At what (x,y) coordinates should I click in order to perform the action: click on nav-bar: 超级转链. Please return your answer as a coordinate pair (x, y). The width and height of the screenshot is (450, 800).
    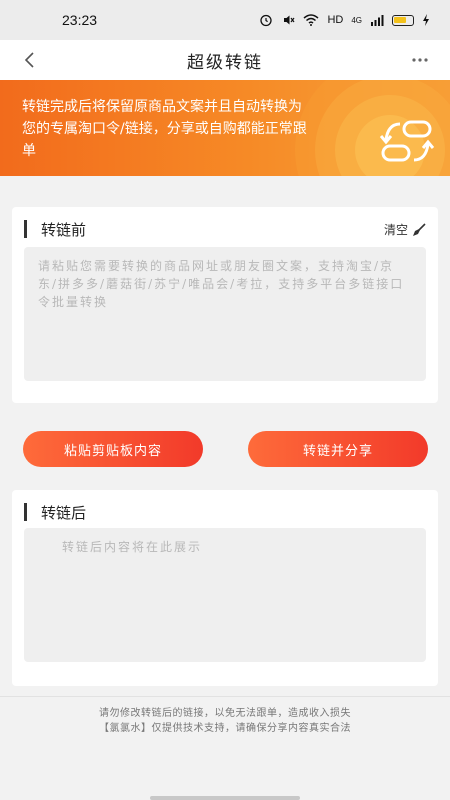
    Looking at the image, I should click on (225, 60).